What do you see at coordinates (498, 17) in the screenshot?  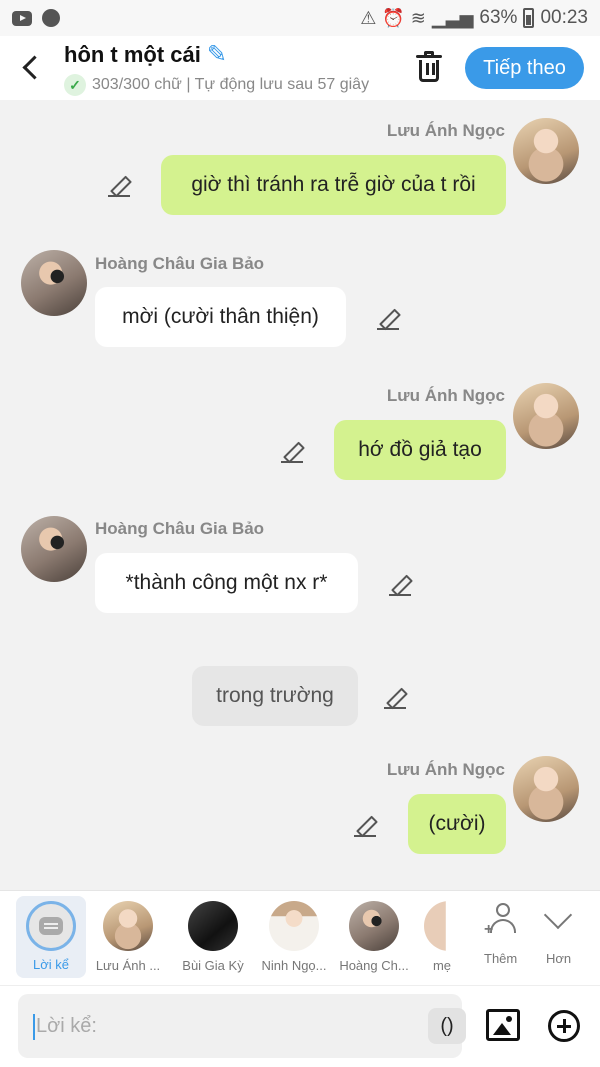 I see `battery-percent: 63%` at bounding box center [498, 17].